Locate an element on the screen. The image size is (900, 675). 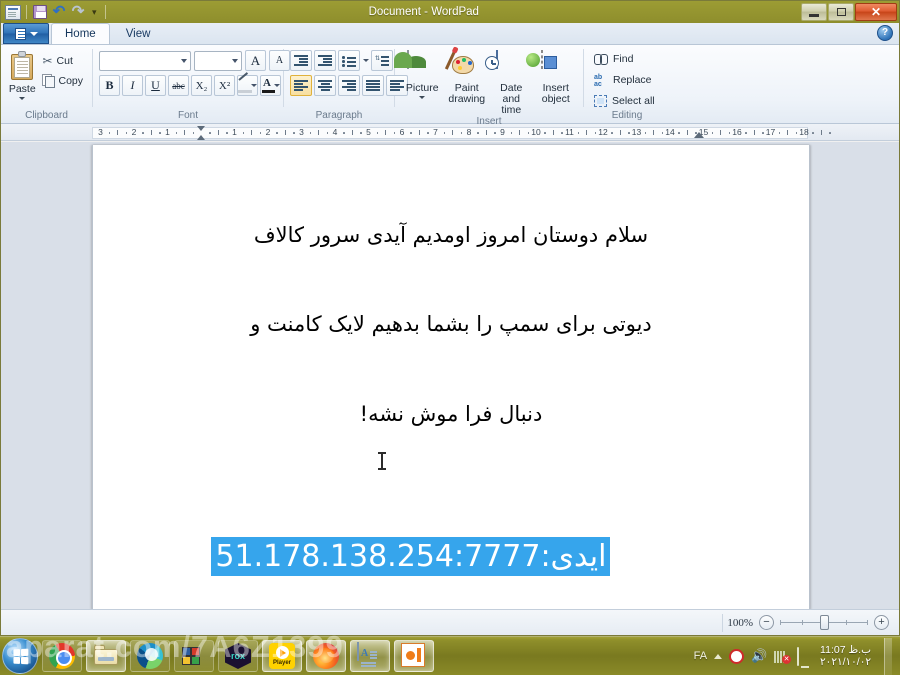
increase-indent-icon is located at coordinates (325, 60).